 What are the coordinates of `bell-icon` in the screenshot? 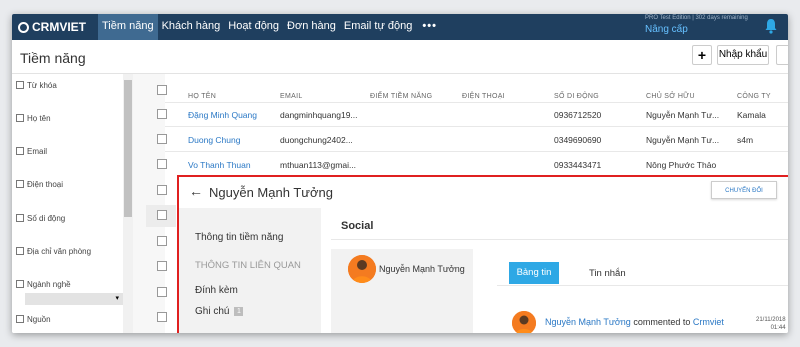 It's located at (771, 26).